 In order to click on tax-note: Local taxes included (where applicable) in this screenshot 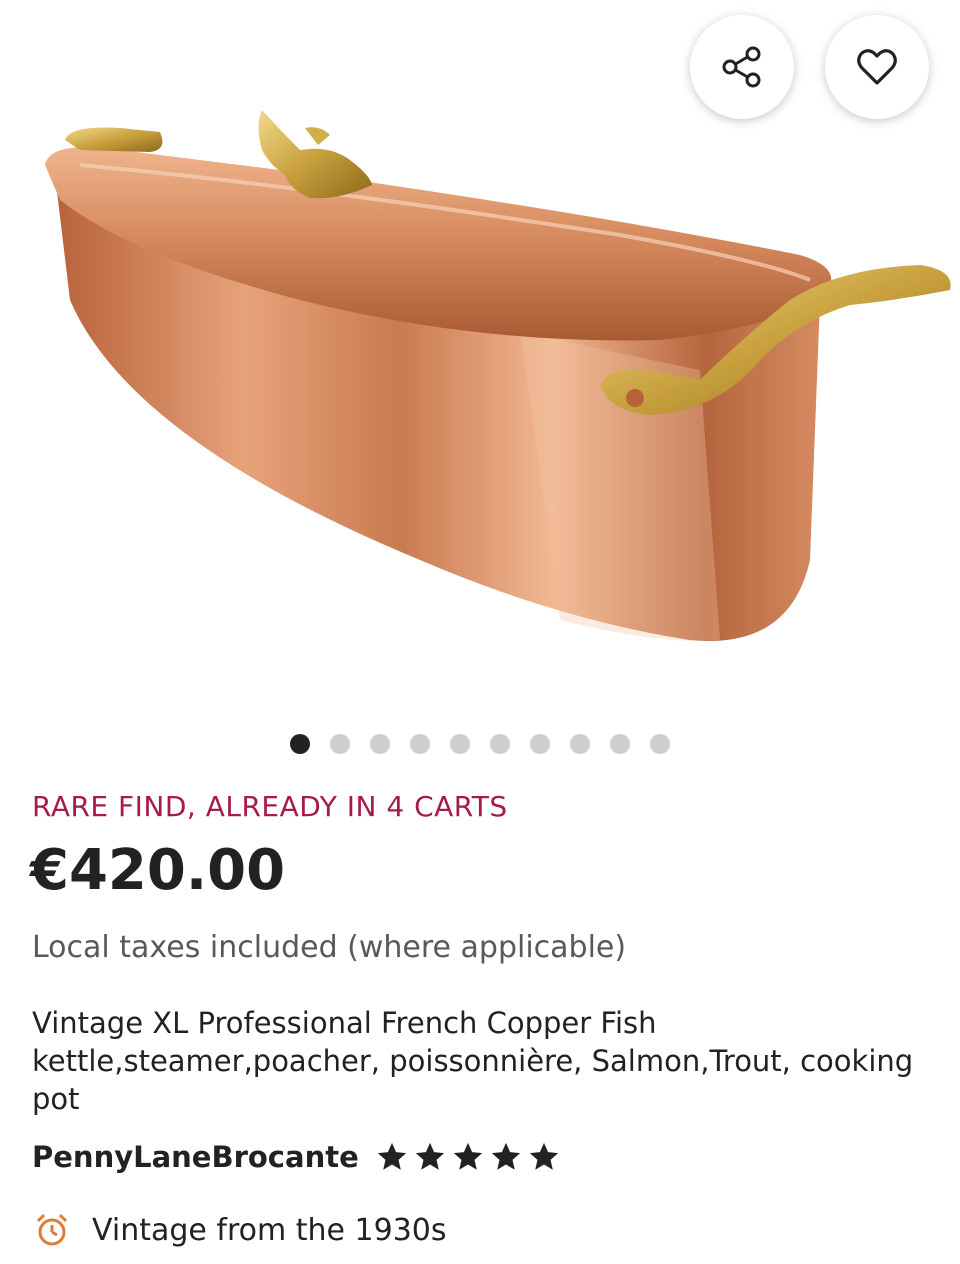, I will do `click(329, 947)`.